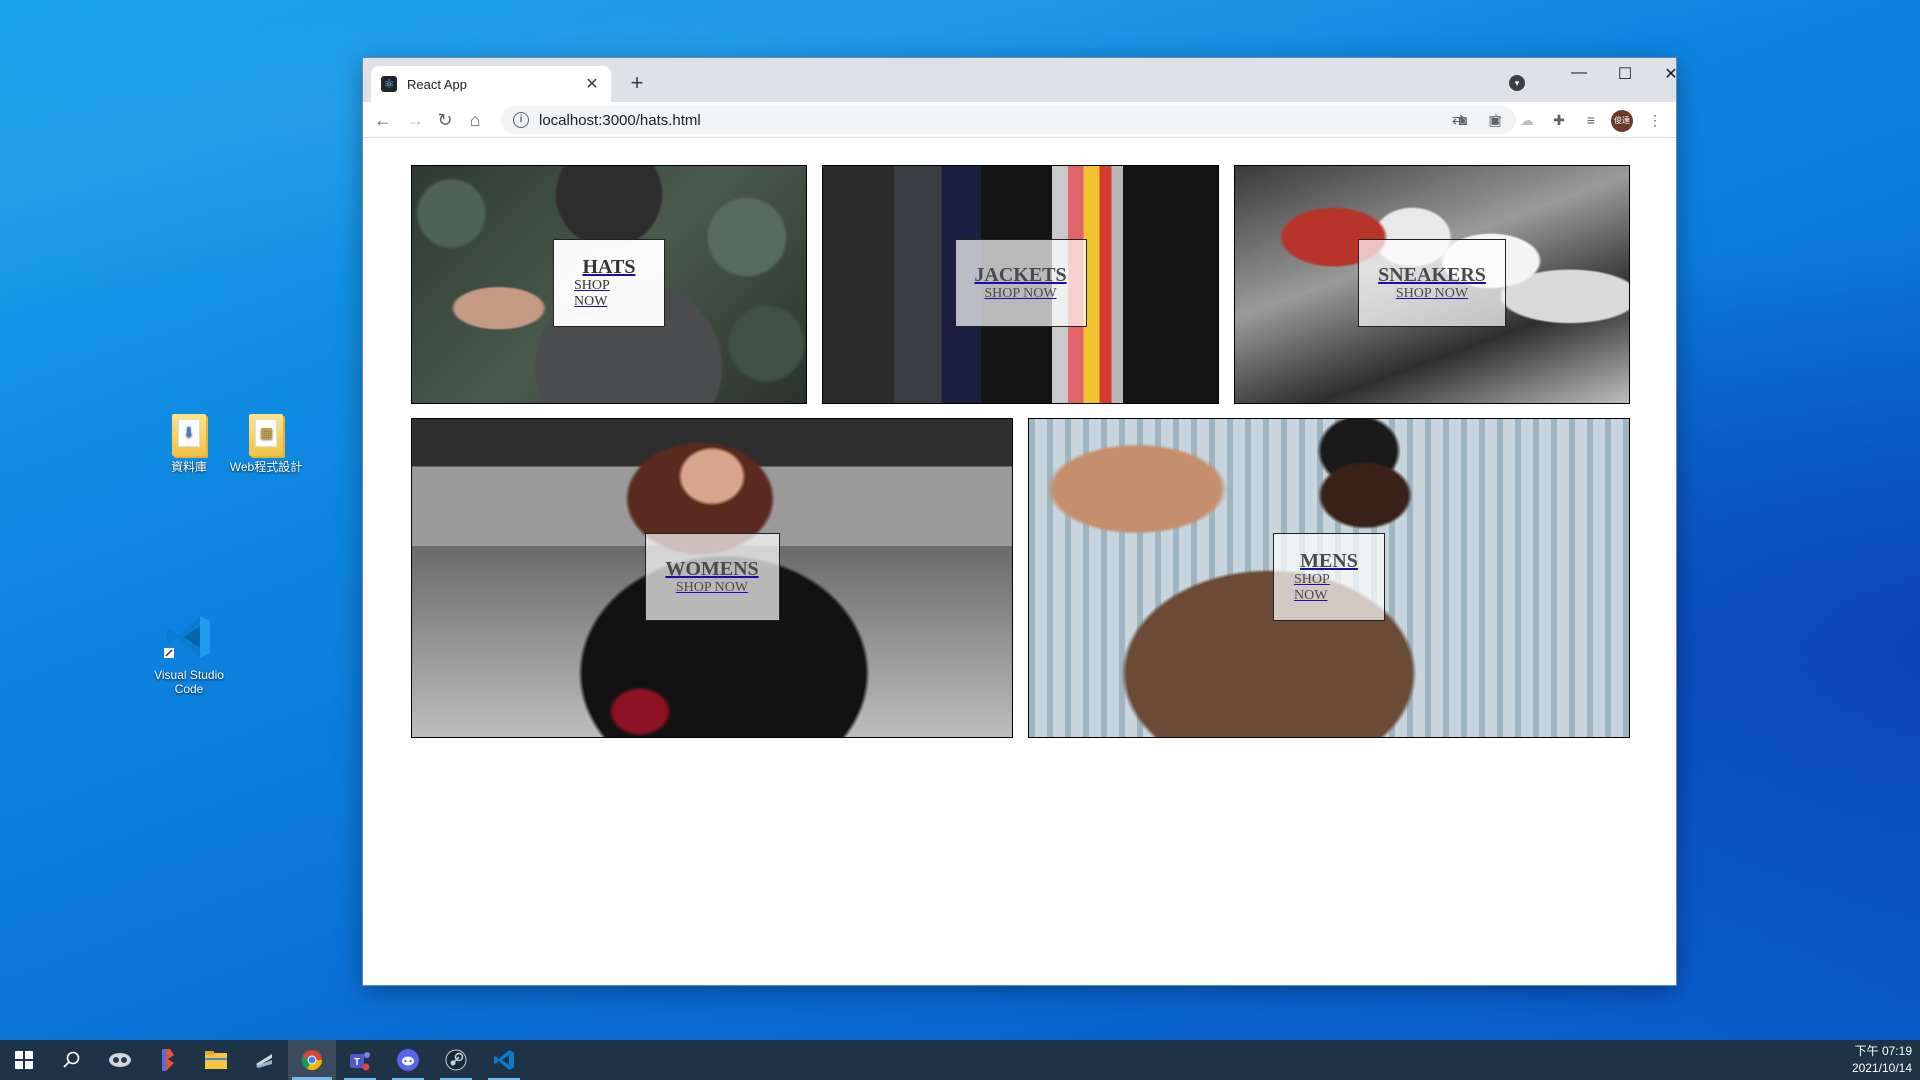  What do you see at coordinates (1625, 74) in the screenshot?
I see `maximize-button: ☐` at bounding box center [1625, 74].